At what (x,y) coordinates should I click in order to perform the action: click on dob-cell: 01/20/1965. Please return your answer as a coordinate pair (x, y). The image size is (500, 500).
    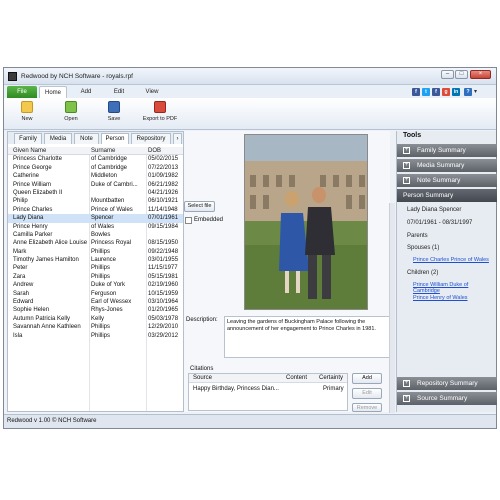
    Looking at the image, I should click on (163, 310).